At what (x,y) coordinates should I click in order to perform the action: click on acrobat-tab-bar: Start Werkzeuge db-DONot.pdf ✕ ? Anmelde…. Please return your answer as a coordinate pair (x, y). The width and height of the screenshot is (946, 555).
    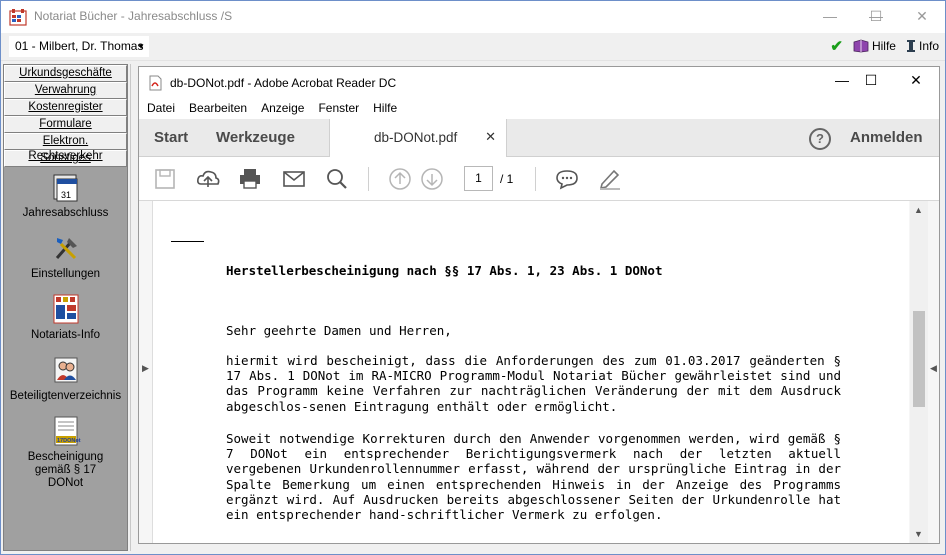
    Looking at the image, I should click on (539, 138).